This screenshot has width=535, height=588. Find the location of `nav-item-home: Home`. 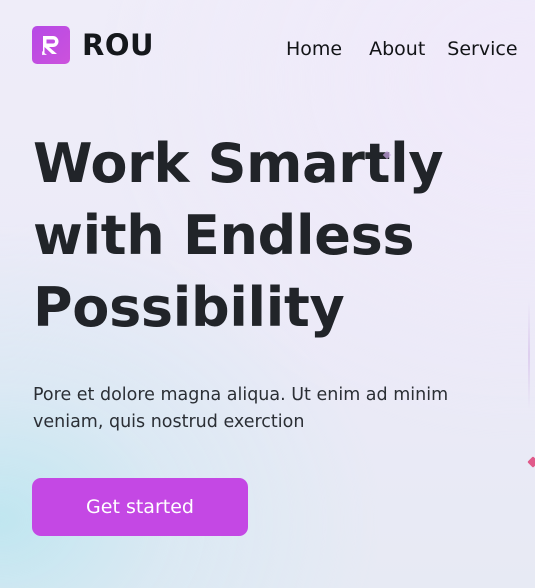

nav-item-home: Home is located at coordinates (314, 49).